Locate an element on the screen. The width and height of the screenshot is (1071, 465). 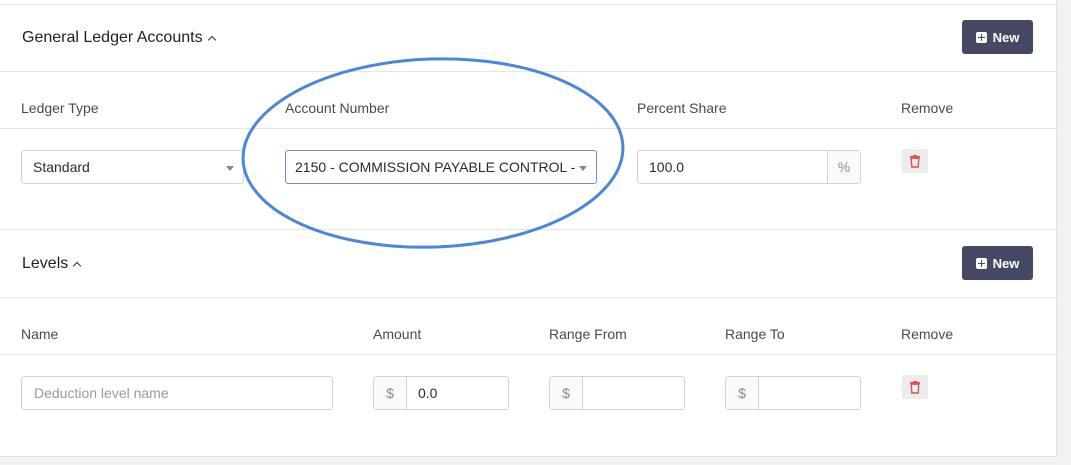
percent-addon: % is located at coordinates (843, 167).